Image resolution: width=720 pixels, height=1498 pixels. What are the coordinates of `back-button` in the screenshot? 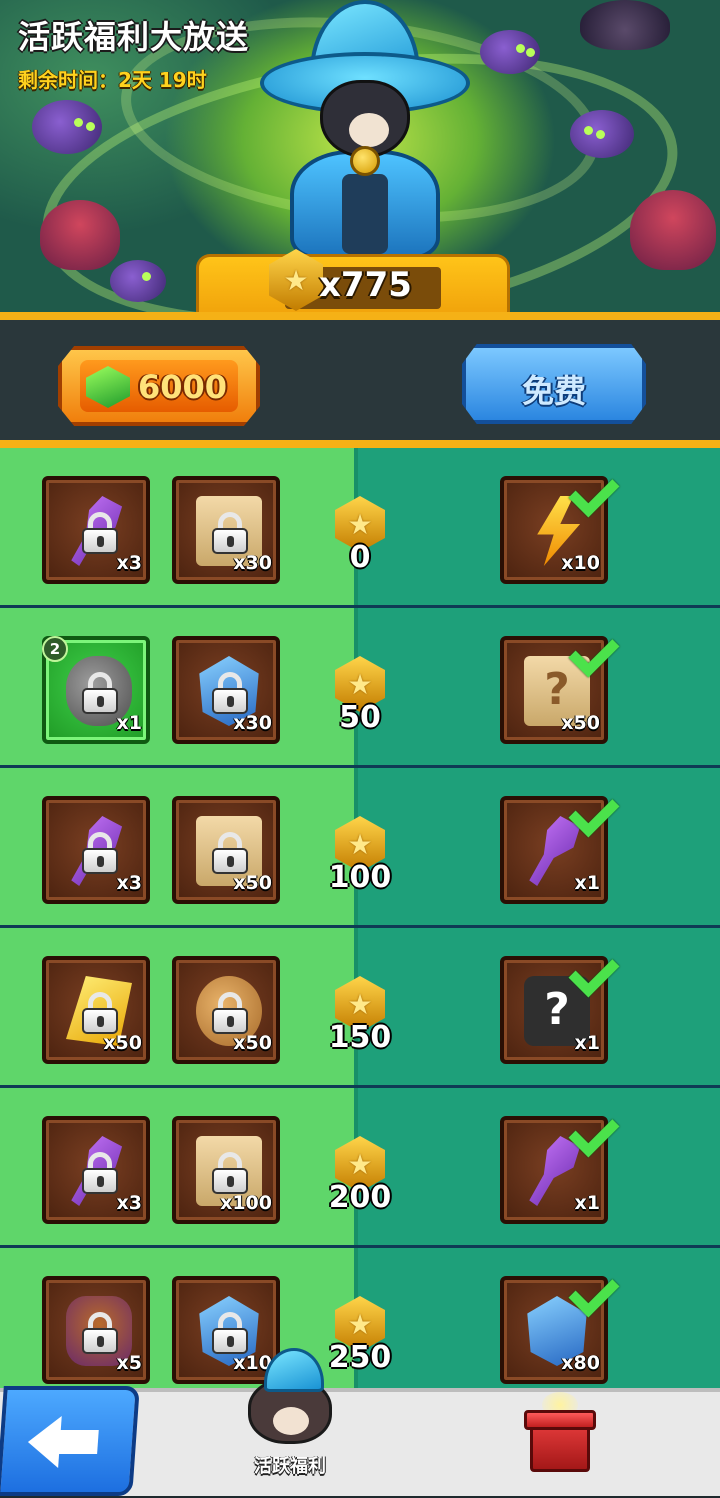 It's located at (70, 1441).